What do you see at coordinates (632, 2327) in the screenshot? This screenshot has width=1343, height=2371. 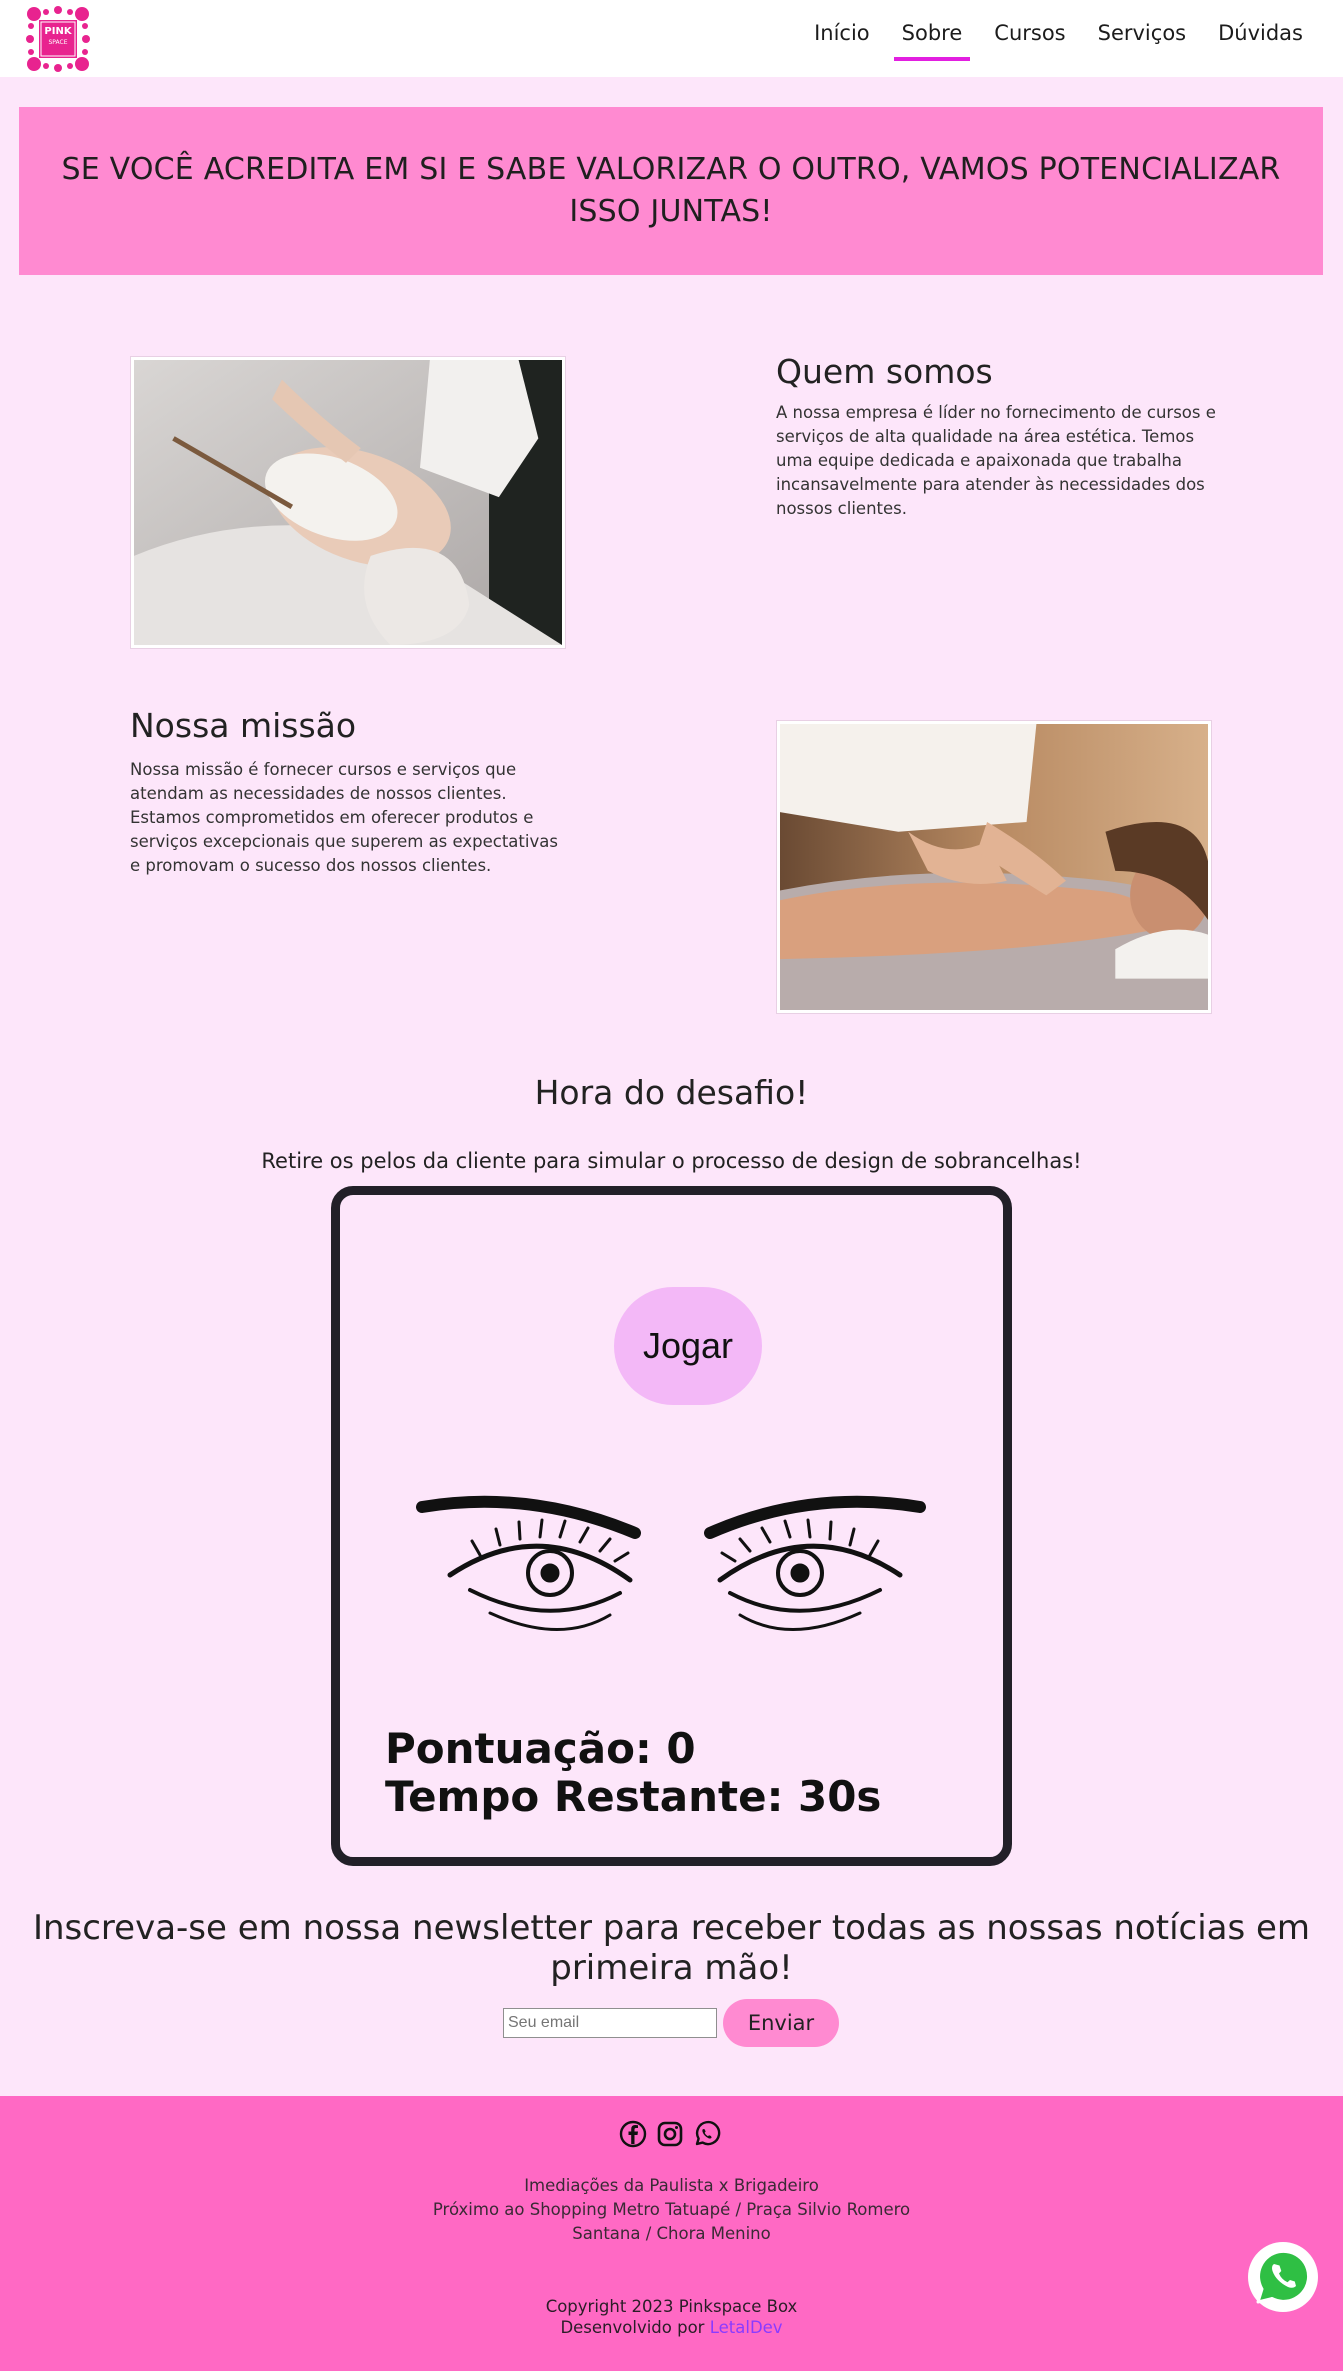 I see `developed-prefix: Desenvolvido por` at bounding box center [632, 2327].